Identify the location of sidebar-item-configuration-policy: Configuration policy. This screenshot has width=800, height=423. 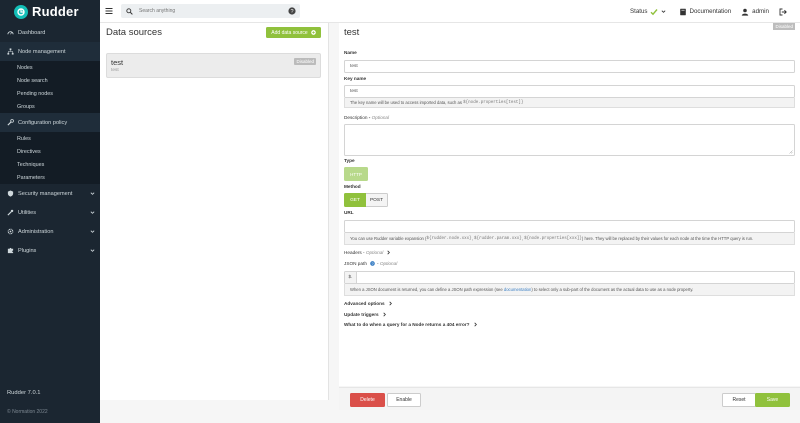
(50, 122).